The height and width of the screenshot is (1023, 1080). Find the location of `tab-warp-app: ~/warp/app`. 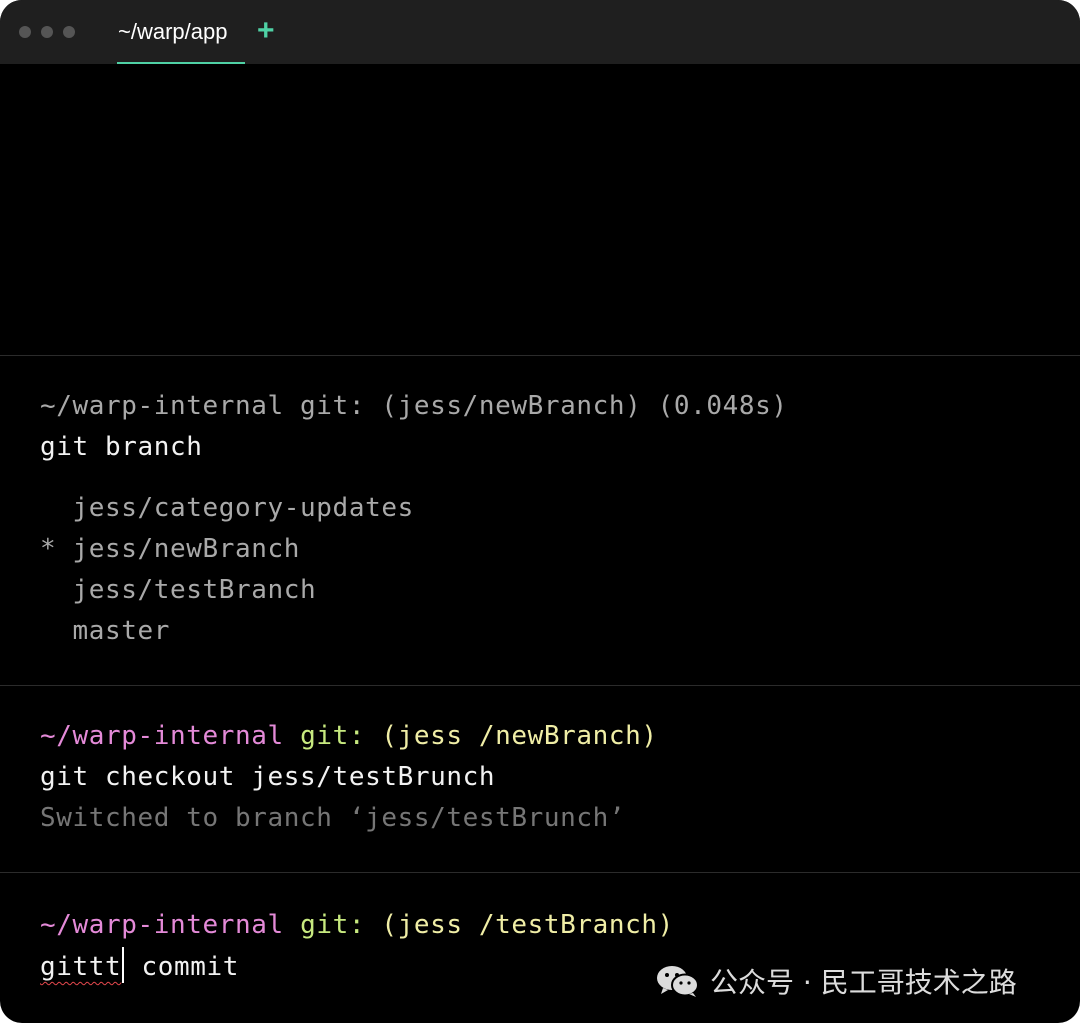

tab-warp-app: ~/warp/app is located at coordinates (182, 32).